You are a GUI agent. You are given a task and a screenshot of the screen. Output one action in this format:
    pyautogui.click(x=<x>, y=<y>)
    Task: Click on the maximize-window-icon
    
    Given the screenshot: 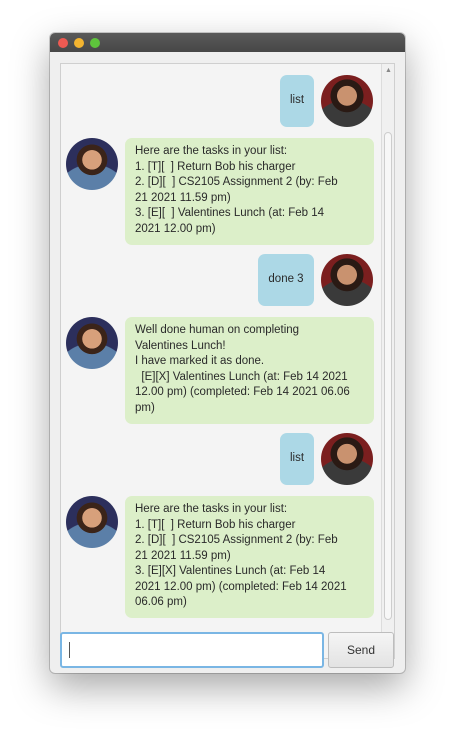 What is the action you would take?
    pyautogui.click(x=95, y=43)
    